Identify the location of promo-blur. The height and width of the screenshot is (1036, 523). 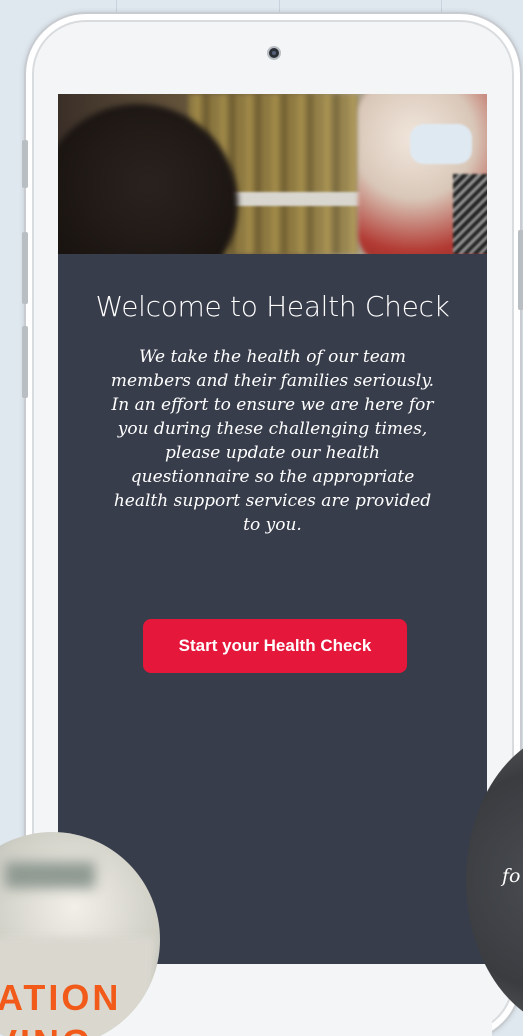
(50, 875).